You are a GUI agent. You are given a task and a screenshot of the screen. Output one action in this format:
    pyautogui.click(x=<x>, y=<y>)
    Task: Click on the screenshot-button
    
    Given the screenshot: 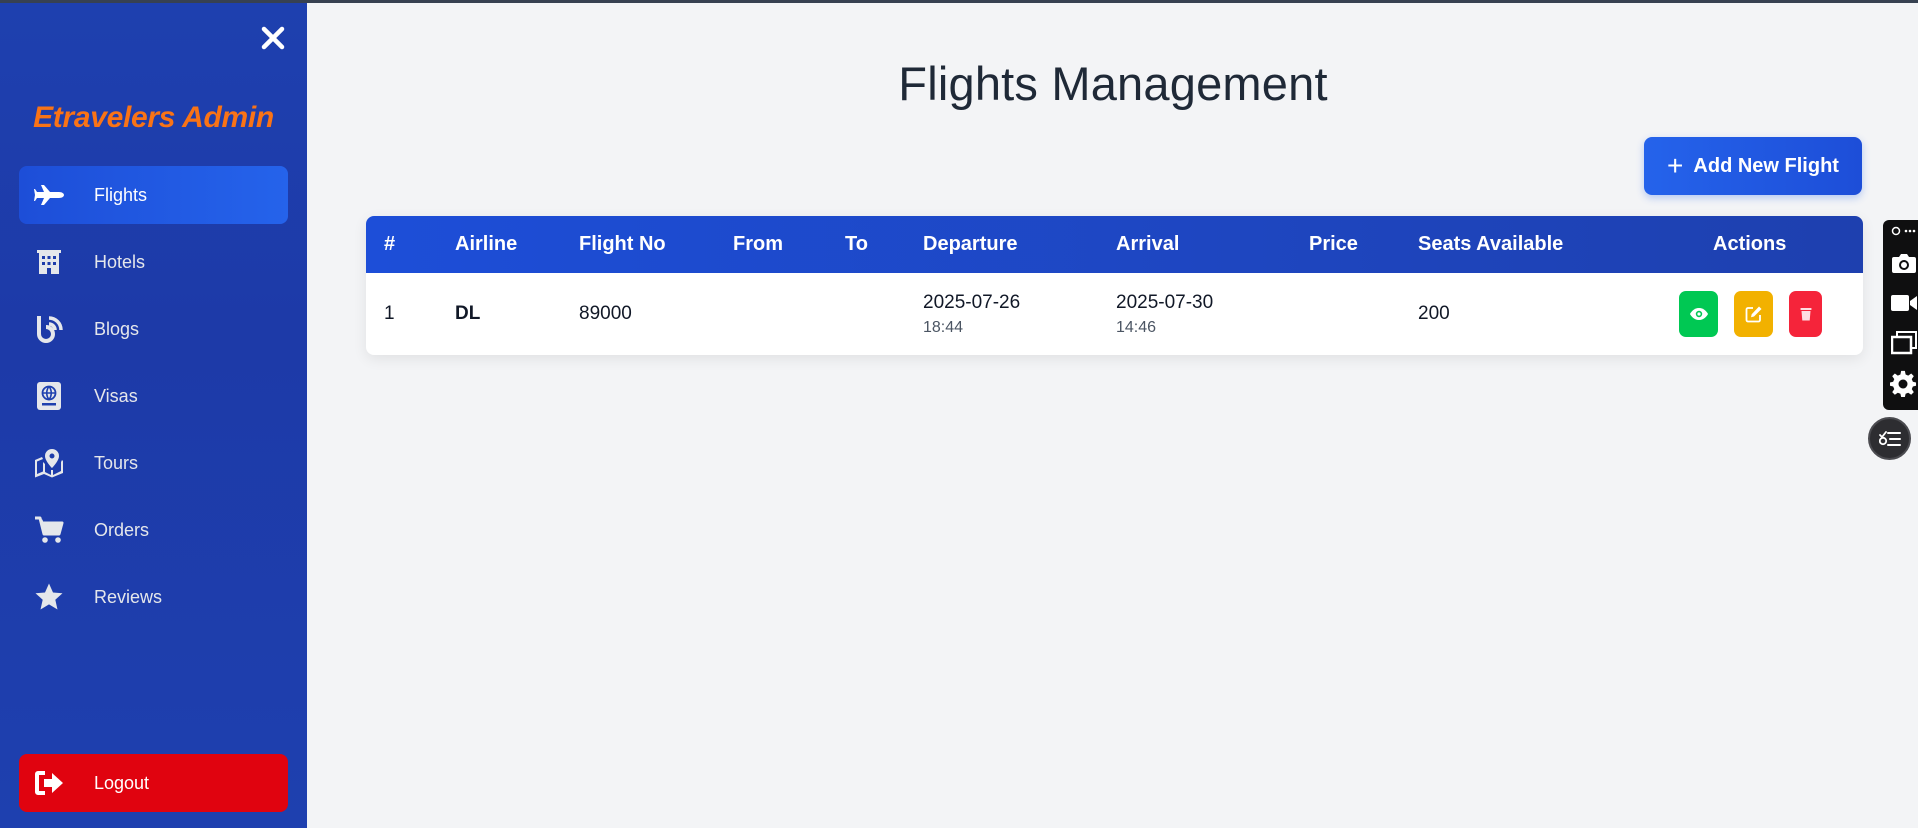 What is the action you would take?
    pyautogui.click(x=1903, y=263)
    